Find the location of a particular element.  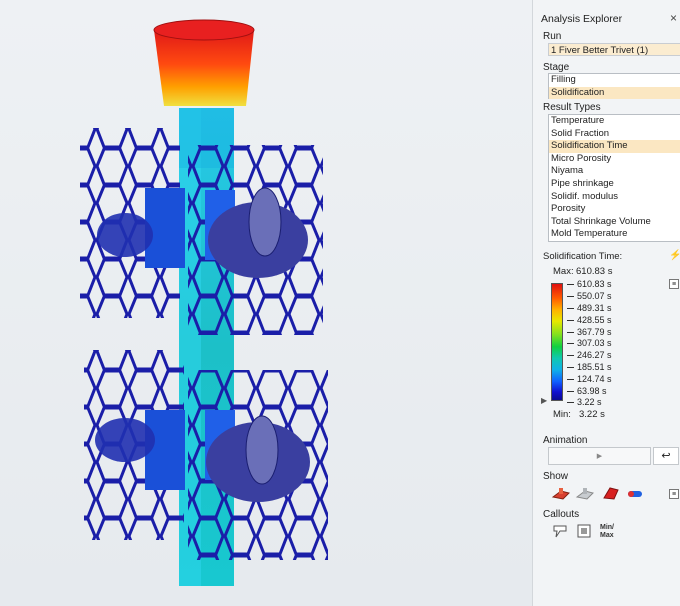

result-item-micro-porosity: Micro Porosity is located at coordinates (614, 159).